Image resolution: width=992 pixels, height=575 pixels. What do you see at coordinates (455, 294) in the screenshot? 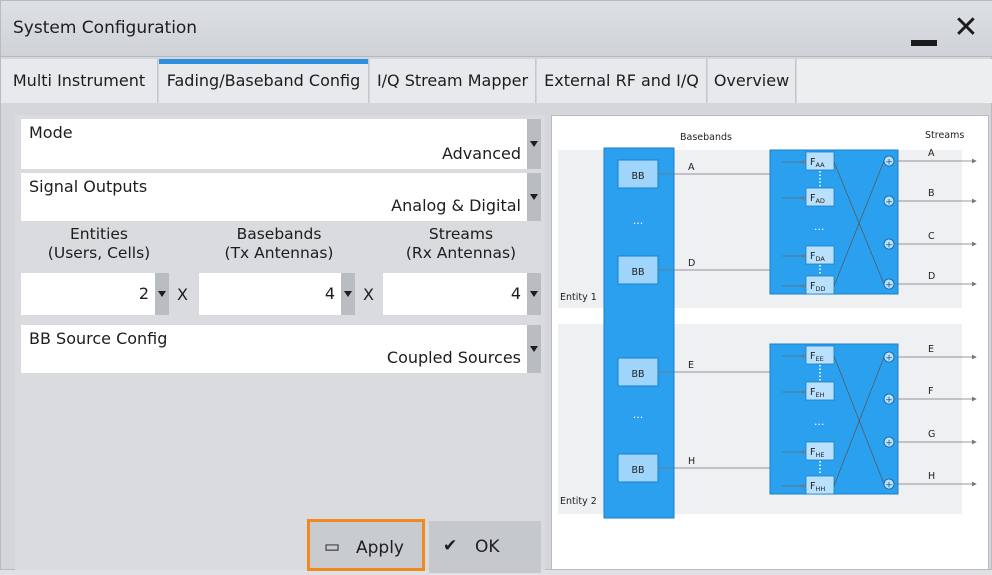
I see `streams-field: 4` at bounding box center [455, 294].